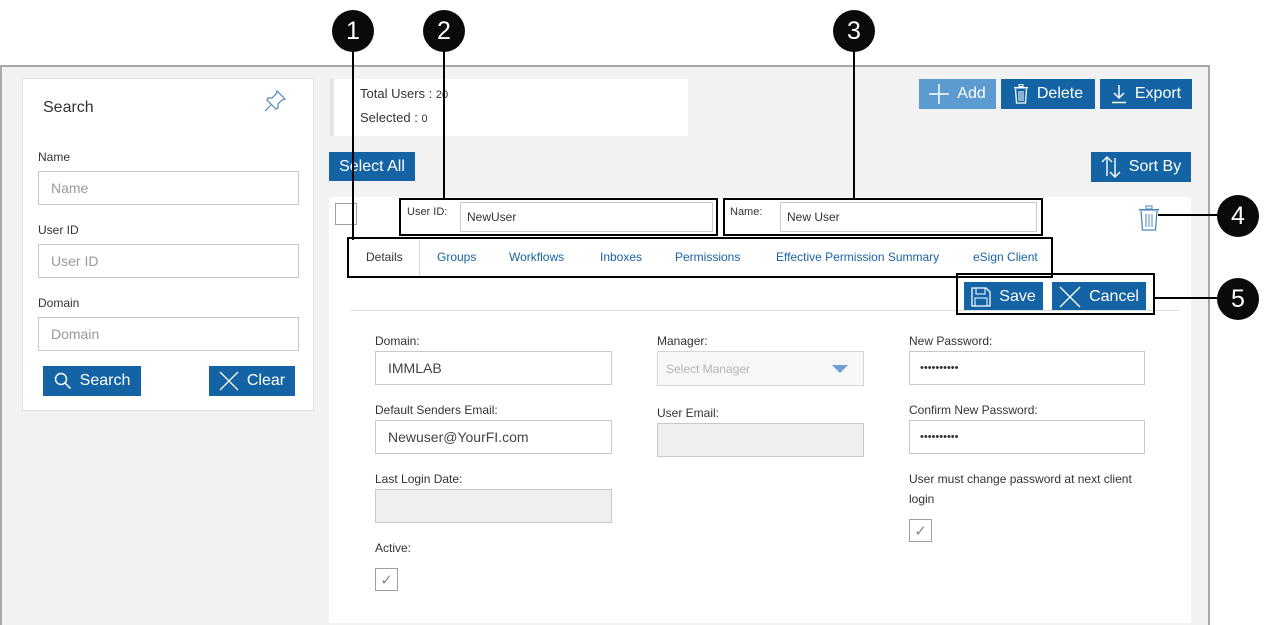  What do you see at coordinates (971, 93) in the screenshot?
I see `add-button-label: Add` at bounding box center [971, 93].